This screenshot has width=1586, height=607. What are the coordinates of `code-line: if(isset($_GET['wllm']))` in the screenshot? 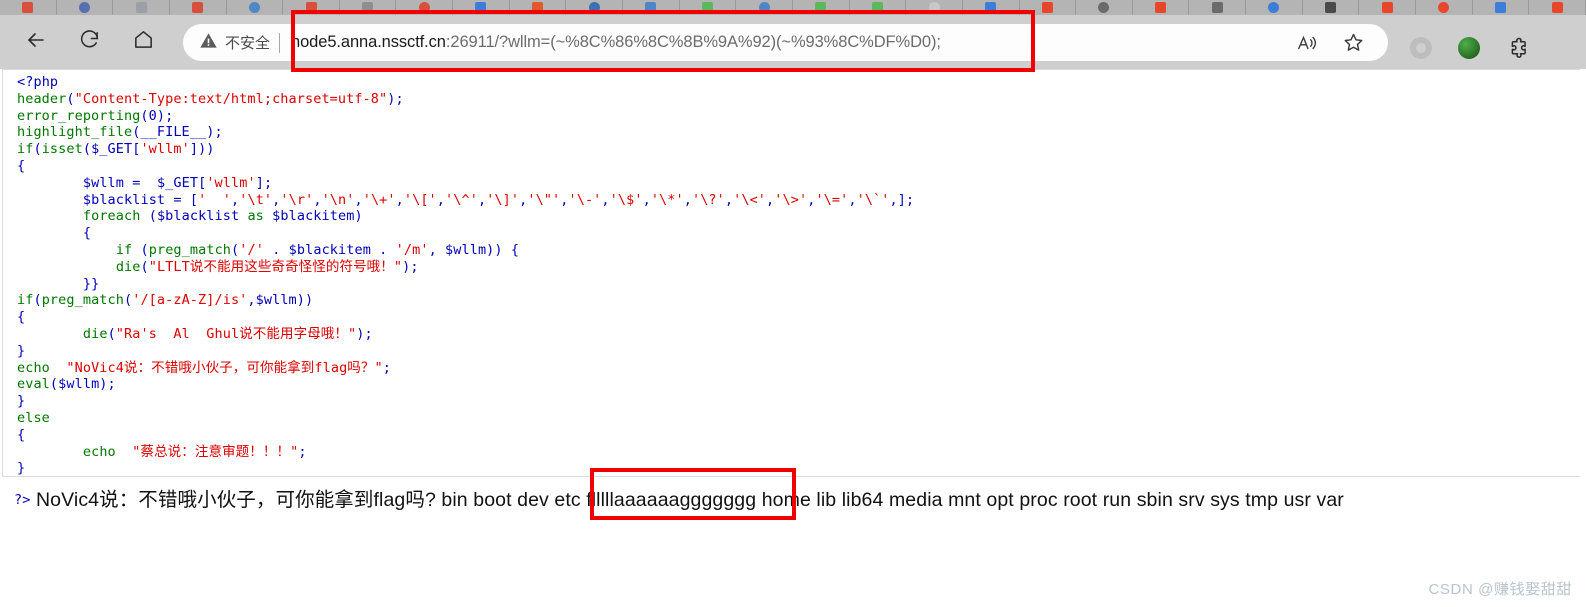 It's located at (116, 149).